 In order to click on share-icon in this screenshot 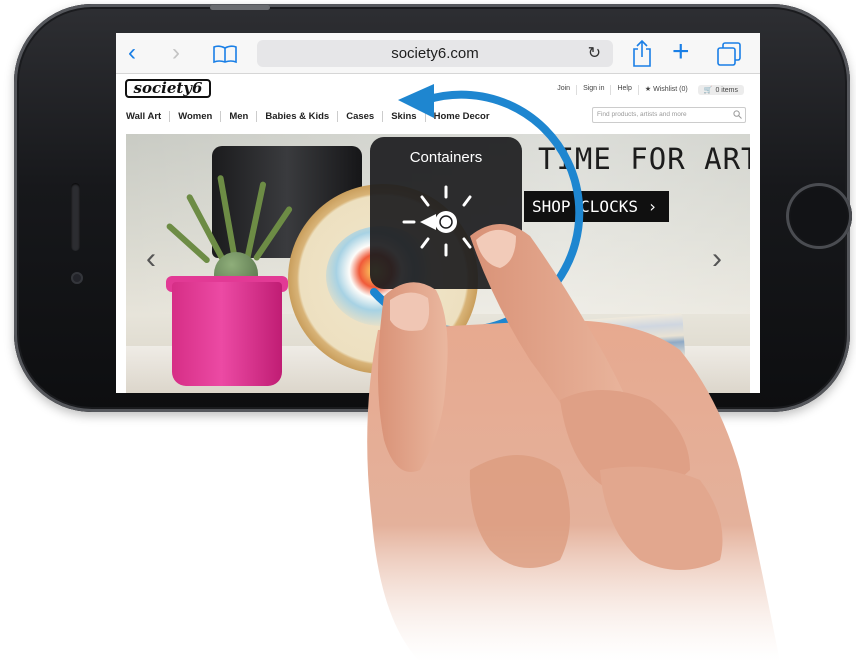, I will do `click(642, 53)`.